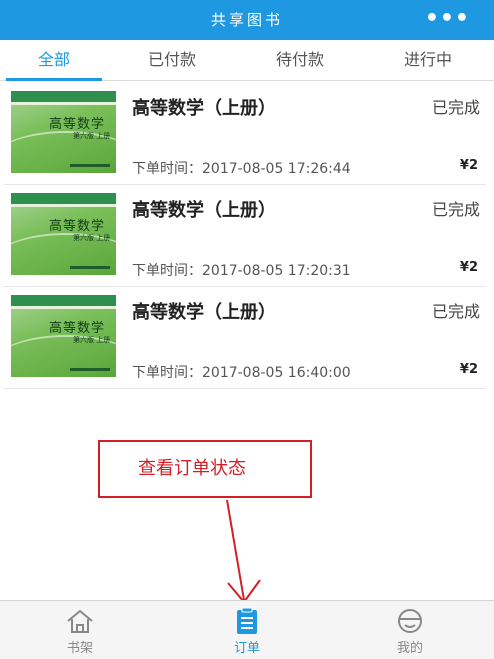  I want to click on house-icon, so click(80, 621).